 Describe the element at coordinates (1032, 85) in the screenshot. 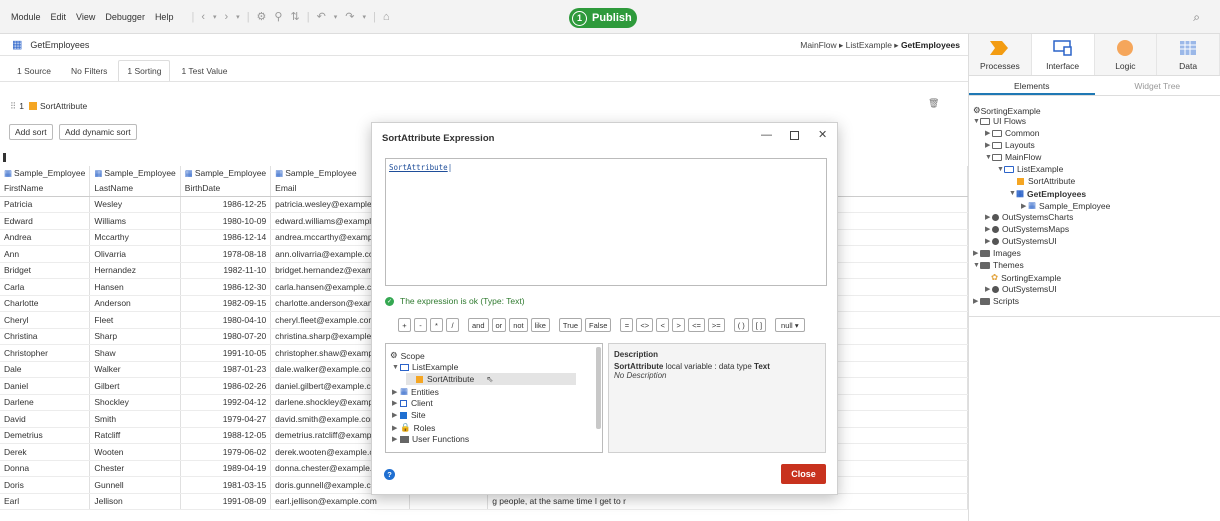

I see `tab-elements: Elements` at that location.